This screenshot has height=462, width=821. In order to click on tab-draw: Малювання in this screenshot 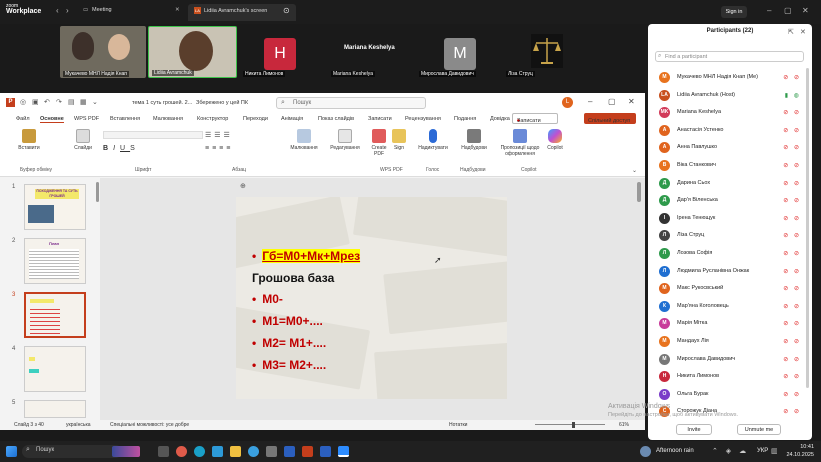, I will do `click(168, 119)`.